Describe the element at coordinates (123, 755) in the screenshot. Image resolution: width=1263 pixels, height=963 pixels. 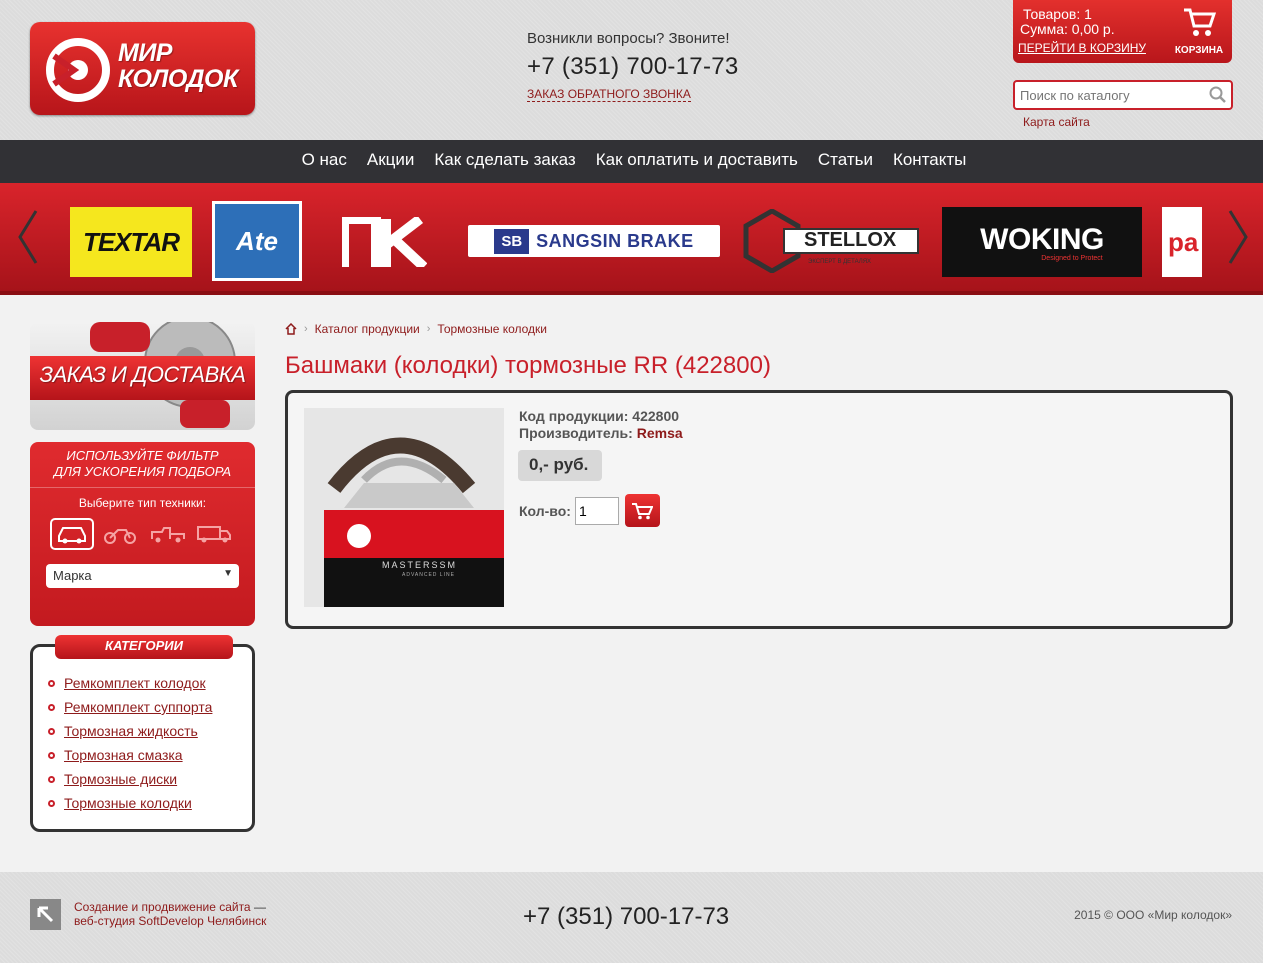
I see `category-link: Тормозная смазка` at that location.